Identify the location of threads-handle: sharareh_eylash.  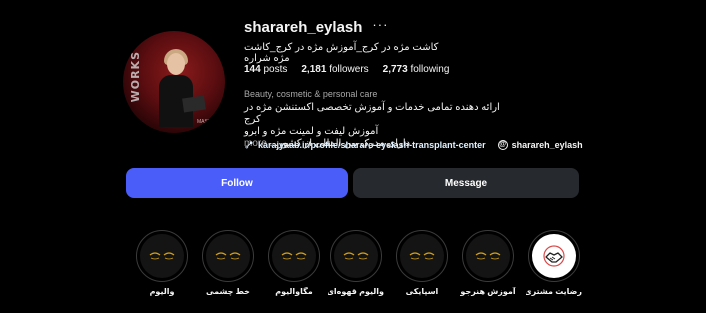
(547, 145).